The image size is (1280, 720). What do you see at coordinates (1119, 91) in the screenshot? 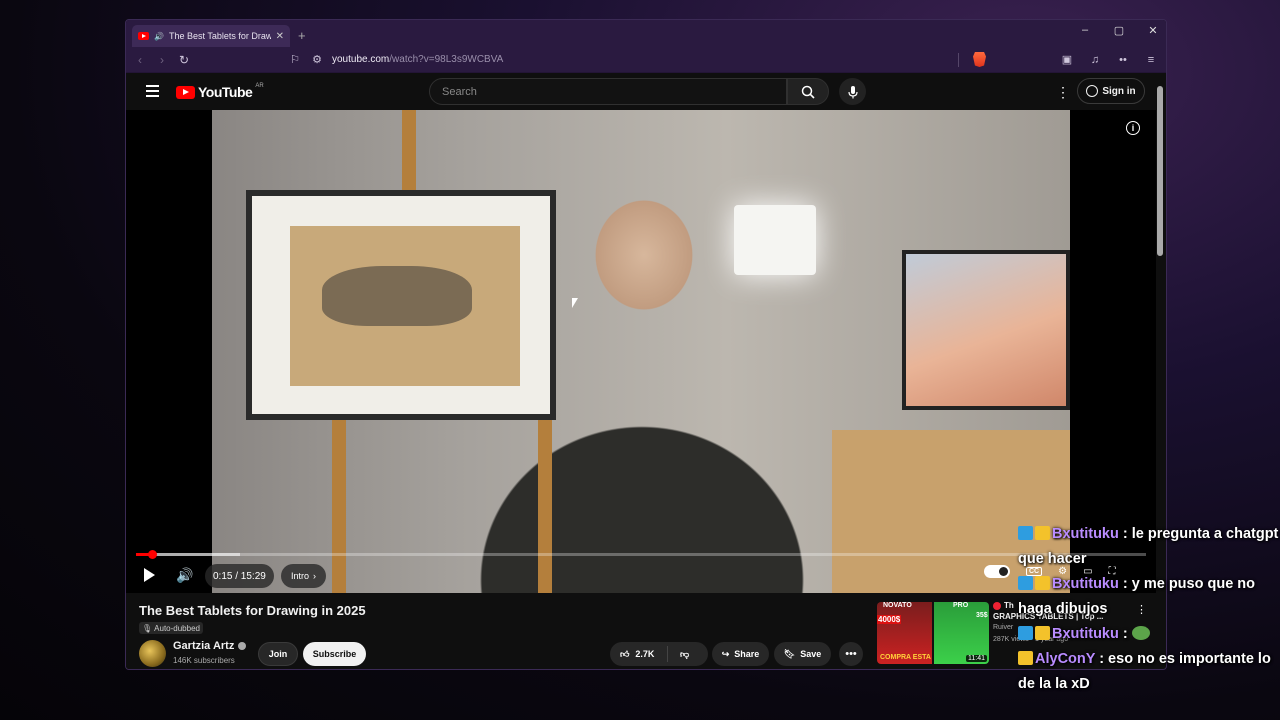
I see `sign-in-label: Sign in` at bounding box center [1119, 91].